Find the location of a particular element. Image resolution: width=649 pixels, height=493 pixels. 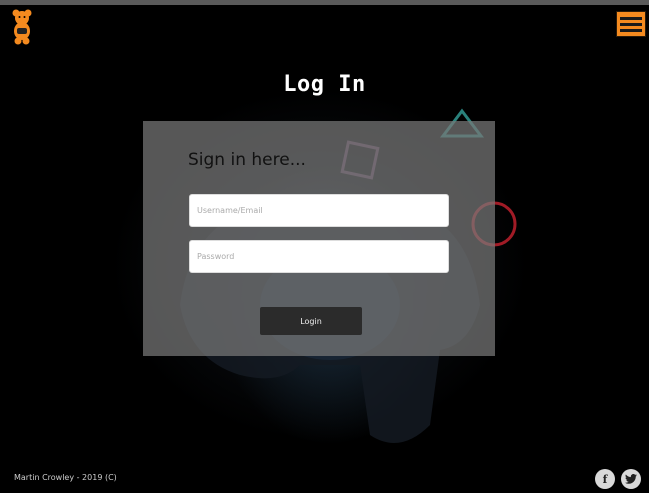

hamburger-menu-icon is located at coordinates (631, 18).